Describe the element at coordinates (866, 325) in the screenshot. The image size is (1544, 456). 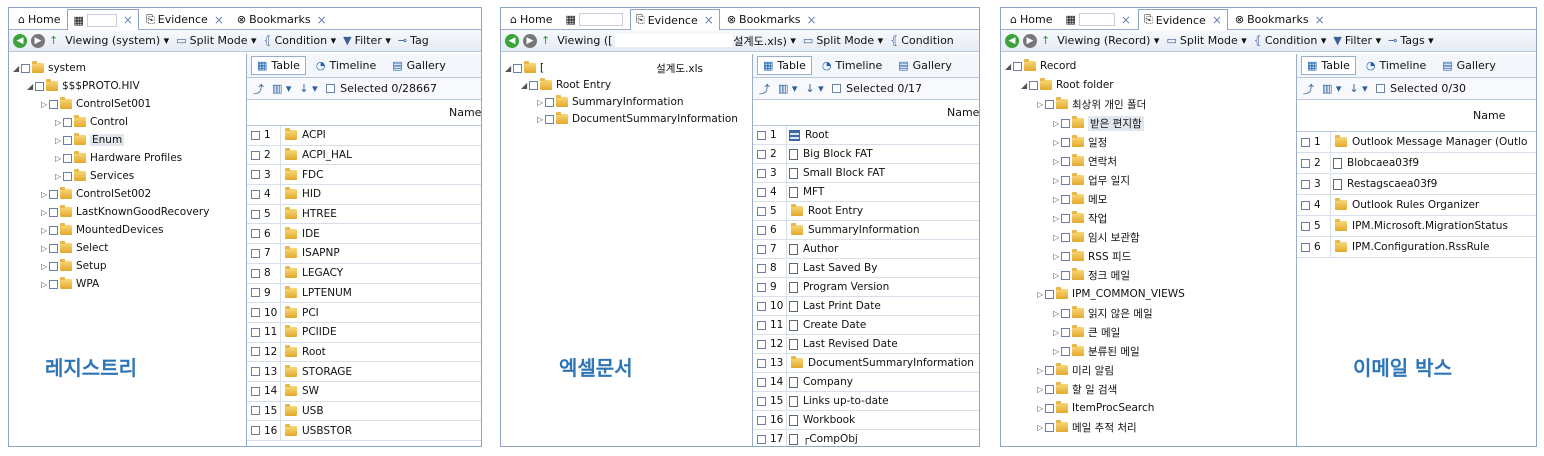
I see `table-row: 11 Create Date` at that location.